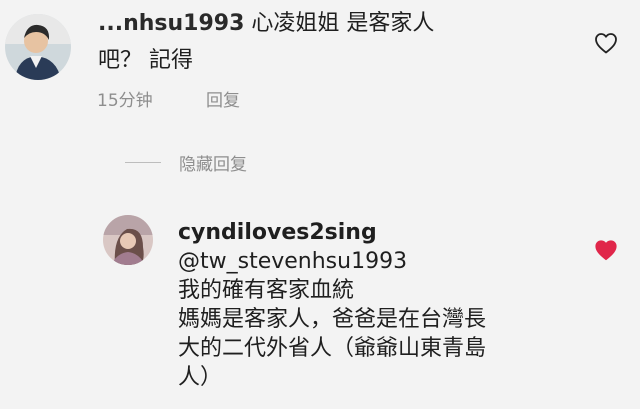  I want to click on reply-button: 回复, so click(223, 98).